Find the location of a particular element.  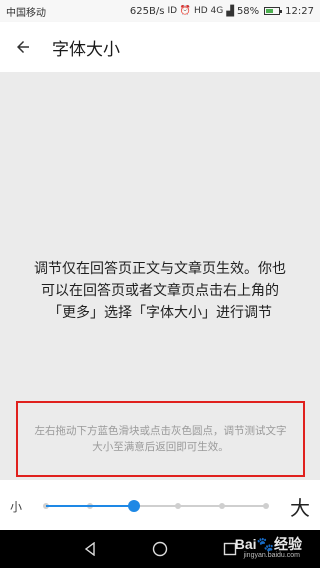

large-size-label: 大 is located at coordinates (300, 508).